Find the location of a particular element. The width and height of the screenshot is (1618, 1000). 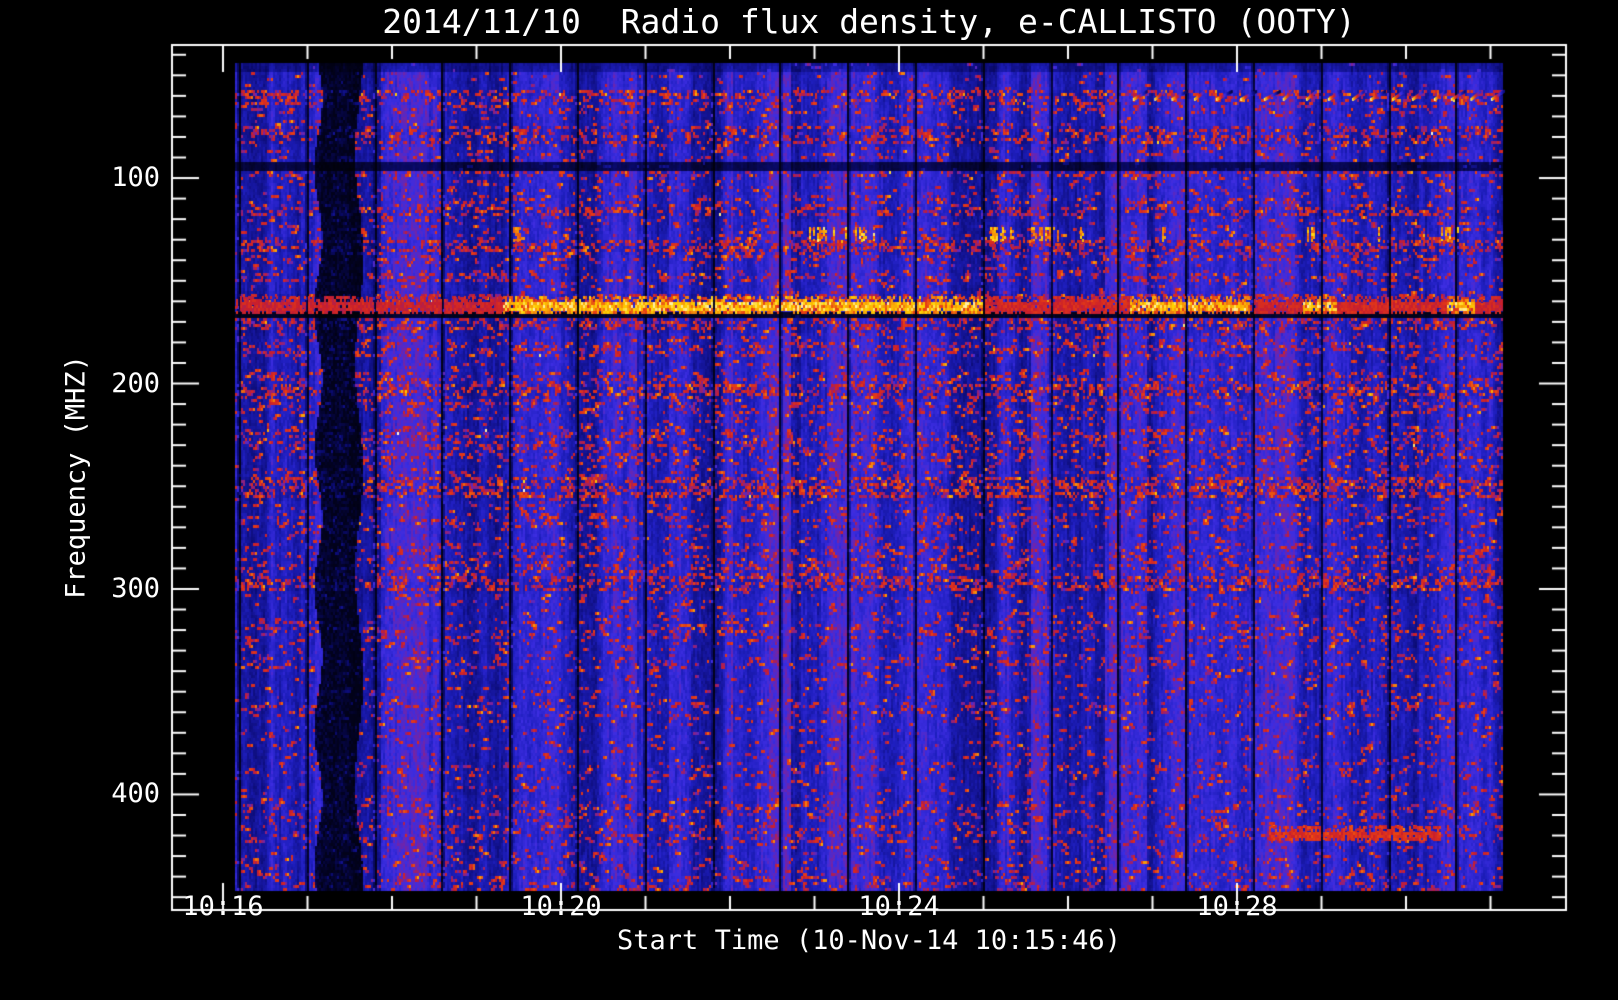

y-axis-tick-labels: 100 200 300 400 is located at coordinates (124, 500).